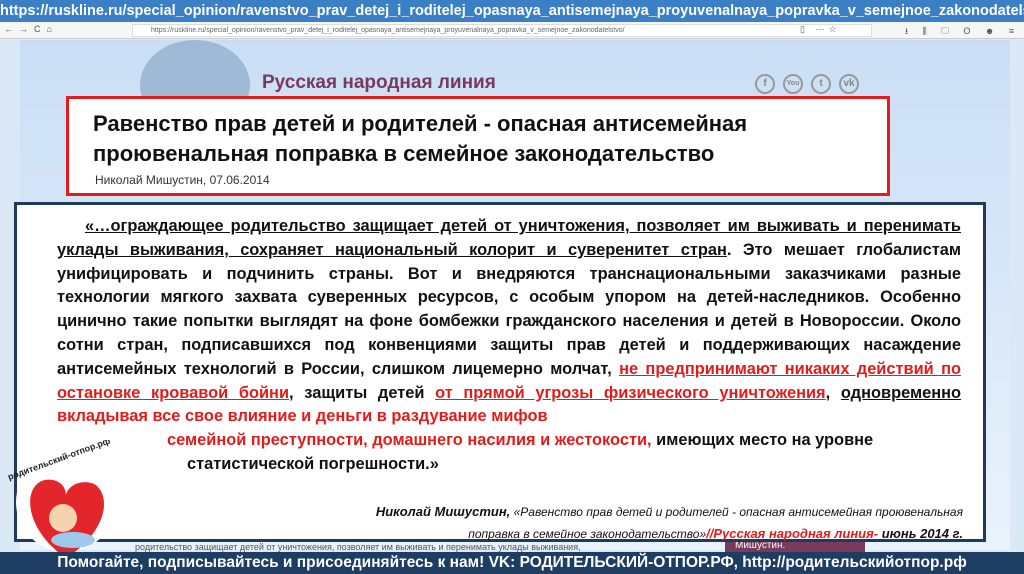 The width and height of the screenshot is (1024, 574). I want to click on social-links: f You t vk, so click(807, 84).